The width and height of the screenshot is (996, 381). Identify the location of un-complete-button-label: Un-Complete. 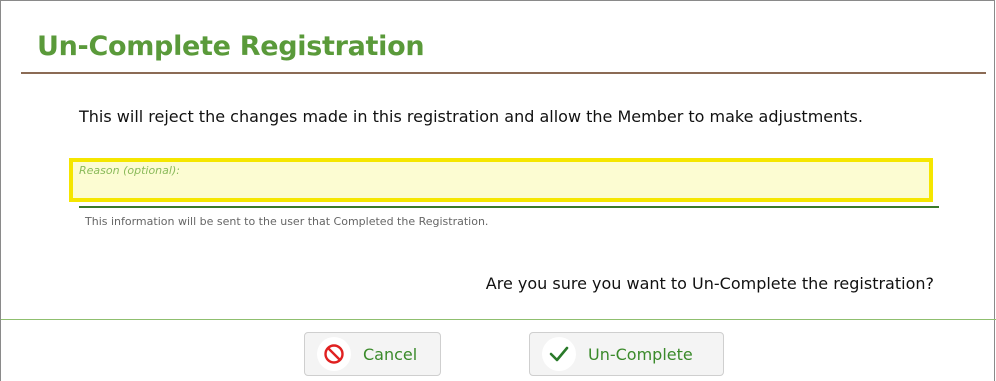
(640, 354).